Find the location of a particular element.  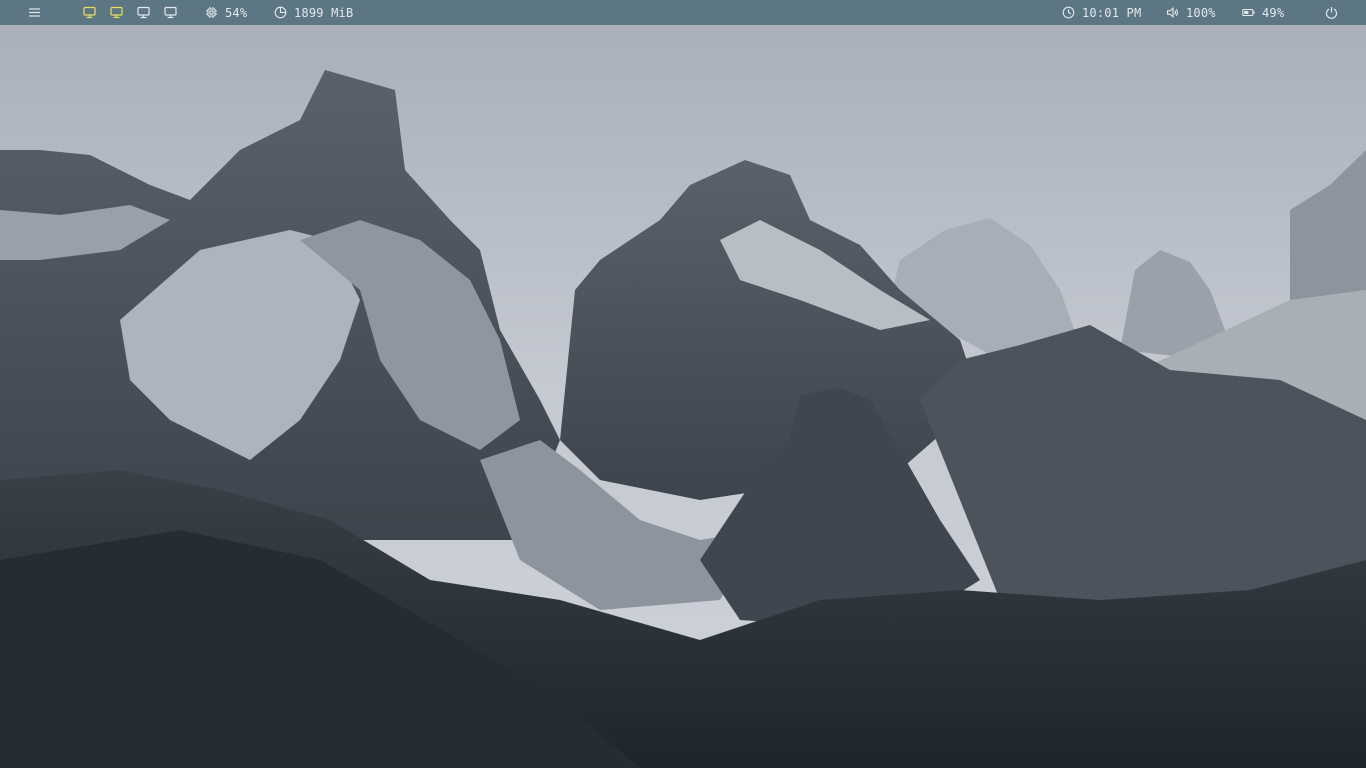

memory-widget: 1899 MiB is located at coordinates (313, 12).